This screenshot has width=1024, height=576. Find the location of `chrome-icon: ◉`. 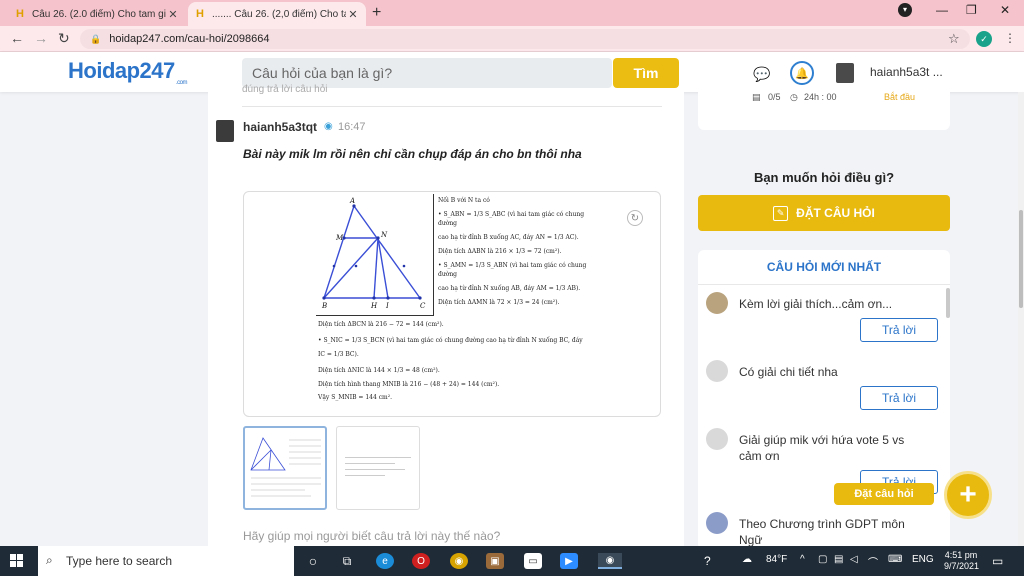

chrome-icon: ◉ is located at coordinates (459, 561).